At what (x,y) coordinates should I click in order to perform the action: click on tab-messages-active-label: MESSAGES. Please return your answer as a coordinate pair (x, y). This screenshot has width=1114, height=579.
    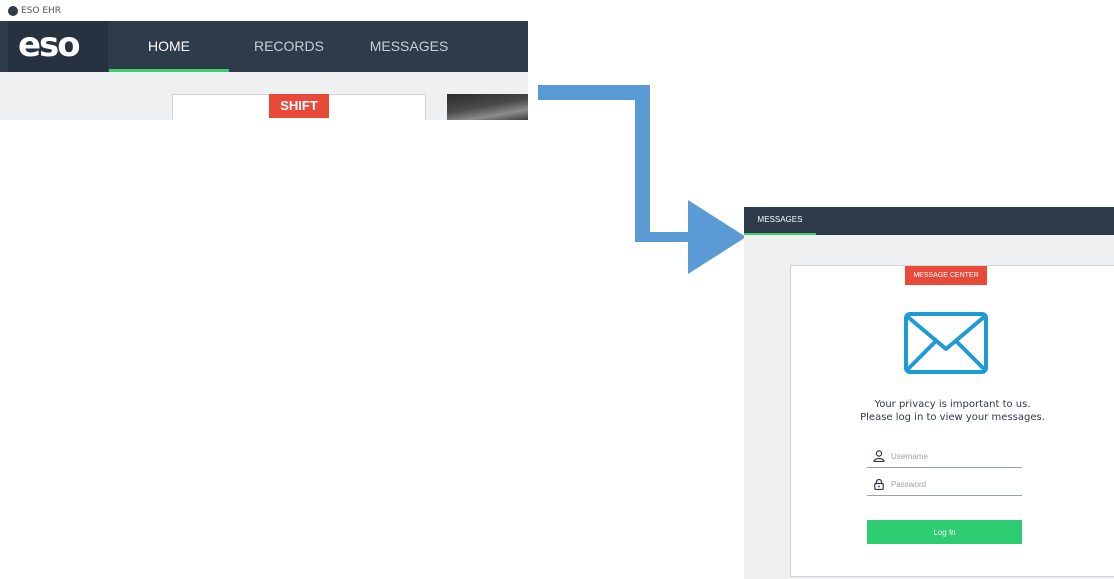
    Looking at the image, I should click on (780, 219).